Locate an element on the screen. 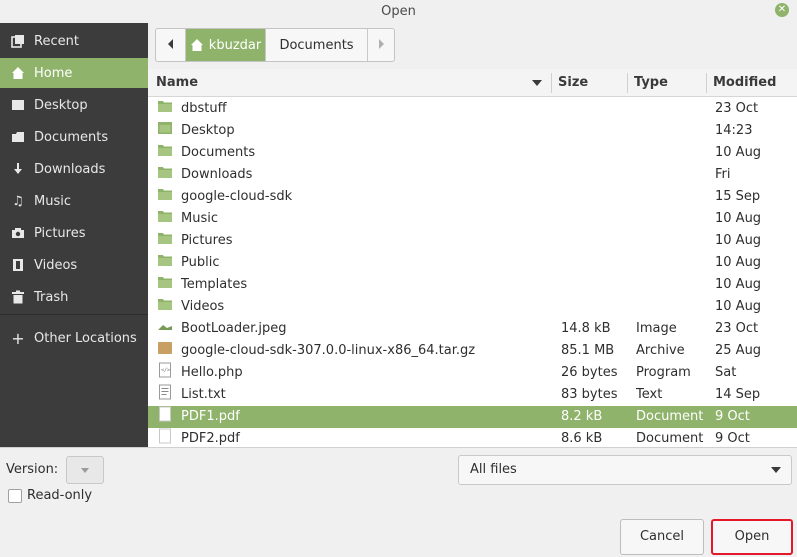  sidebar-item-downloads: Downloads is located at coordinates (74, 169).